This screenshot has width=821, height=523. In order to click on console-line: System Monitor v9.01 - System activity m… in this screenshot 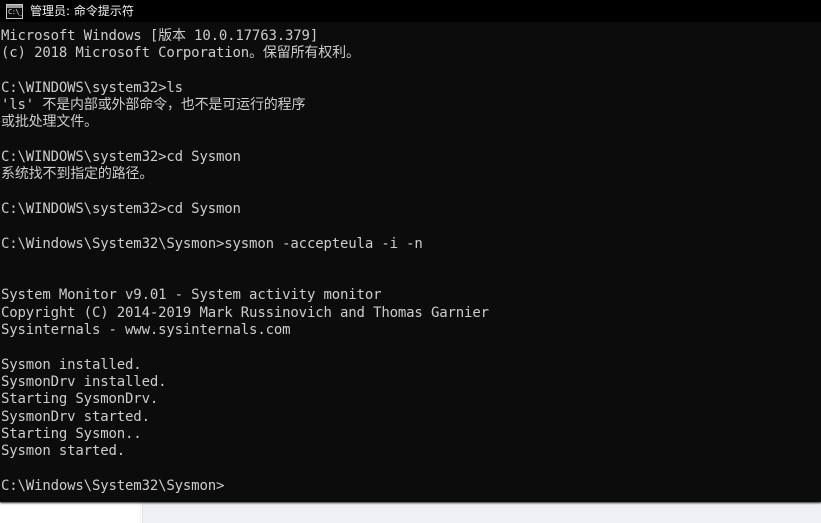, I will do `click(191, 295)`.